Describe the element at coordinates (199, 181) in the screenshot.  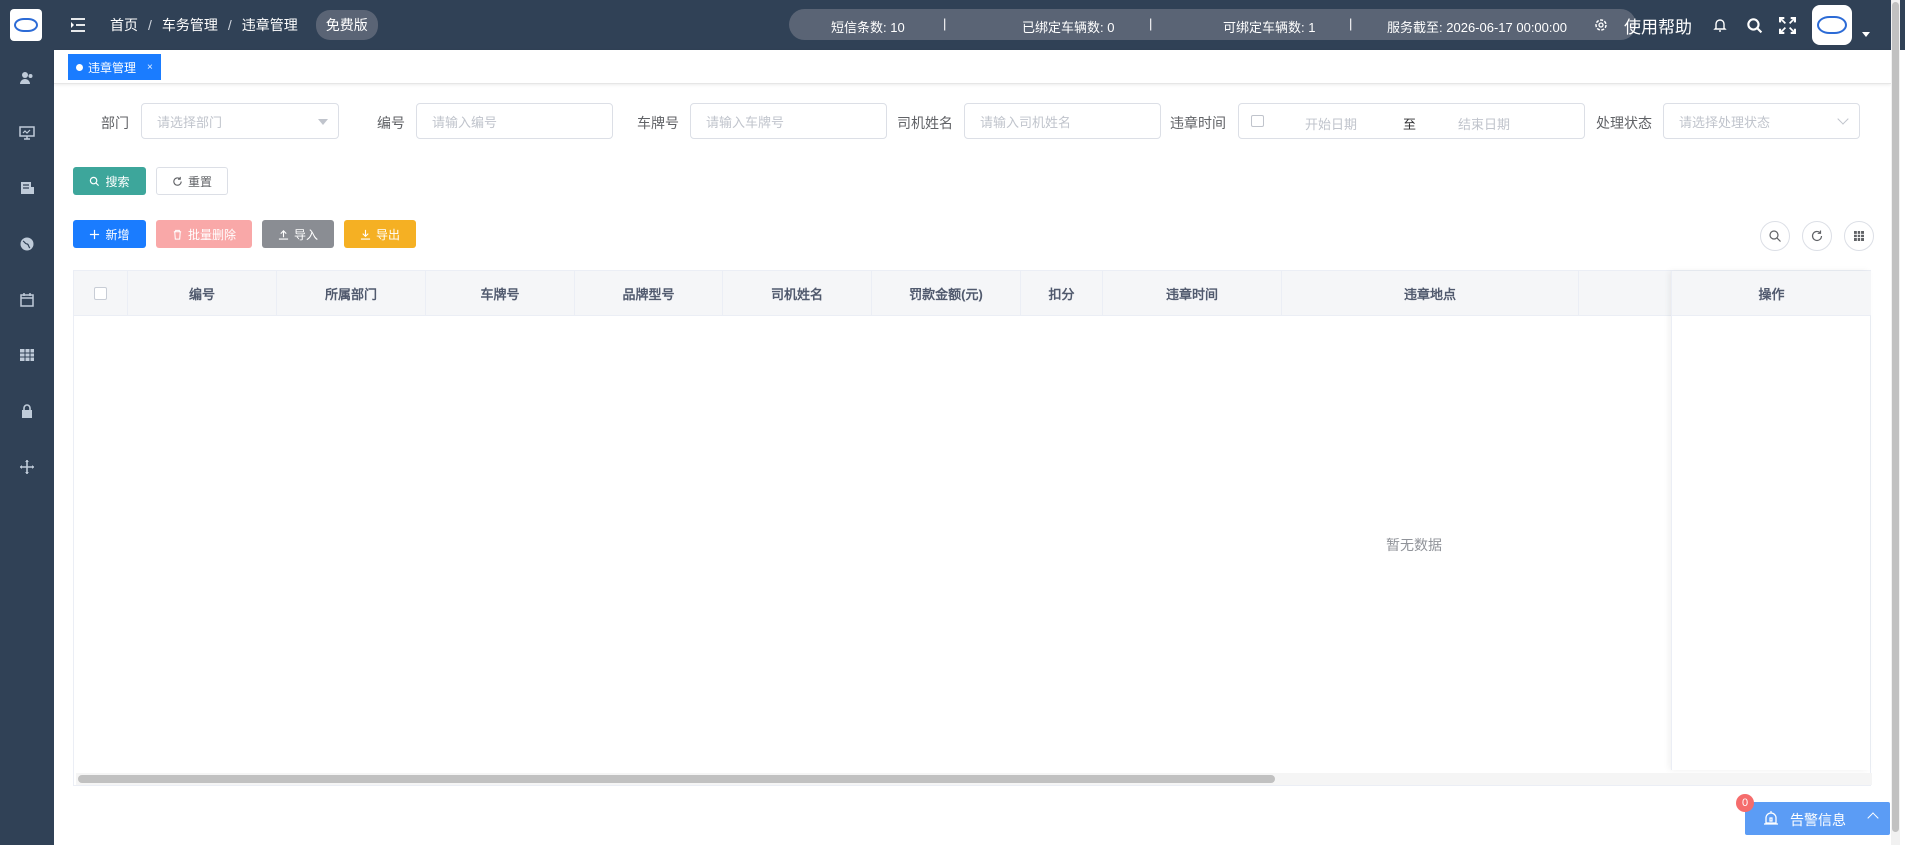
I see `reset-button-label: 重置` at that location.